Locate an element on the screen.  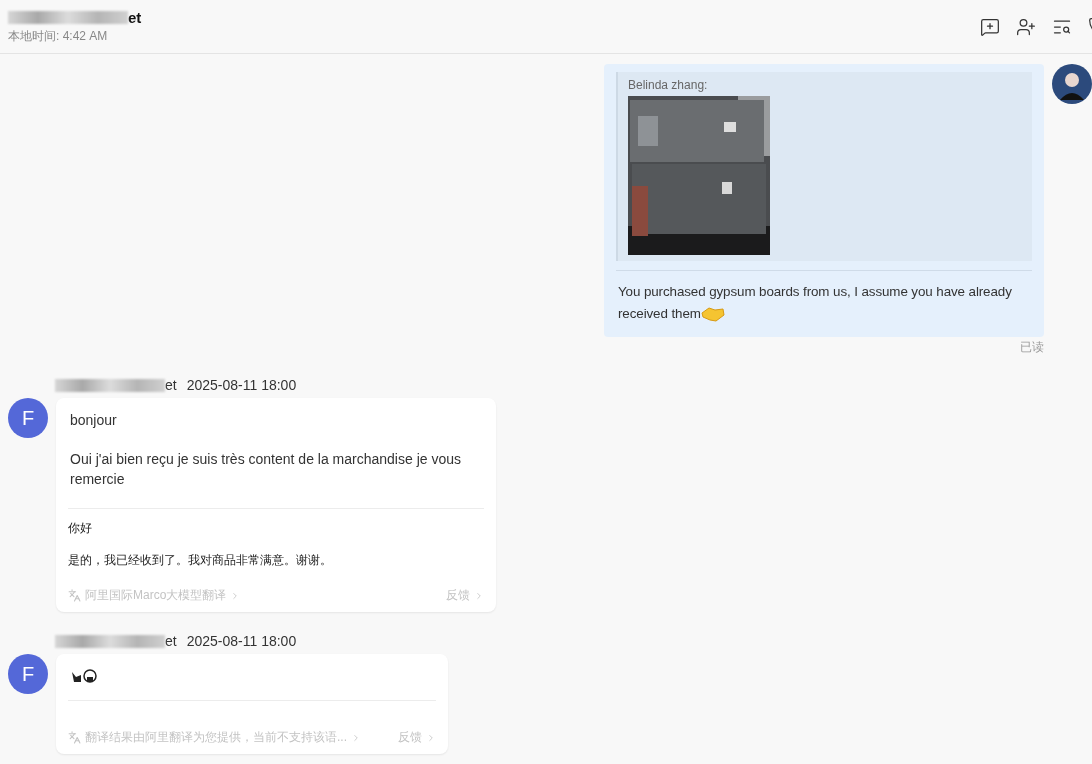
add-user-icon is located at coordinates (1026, 27).